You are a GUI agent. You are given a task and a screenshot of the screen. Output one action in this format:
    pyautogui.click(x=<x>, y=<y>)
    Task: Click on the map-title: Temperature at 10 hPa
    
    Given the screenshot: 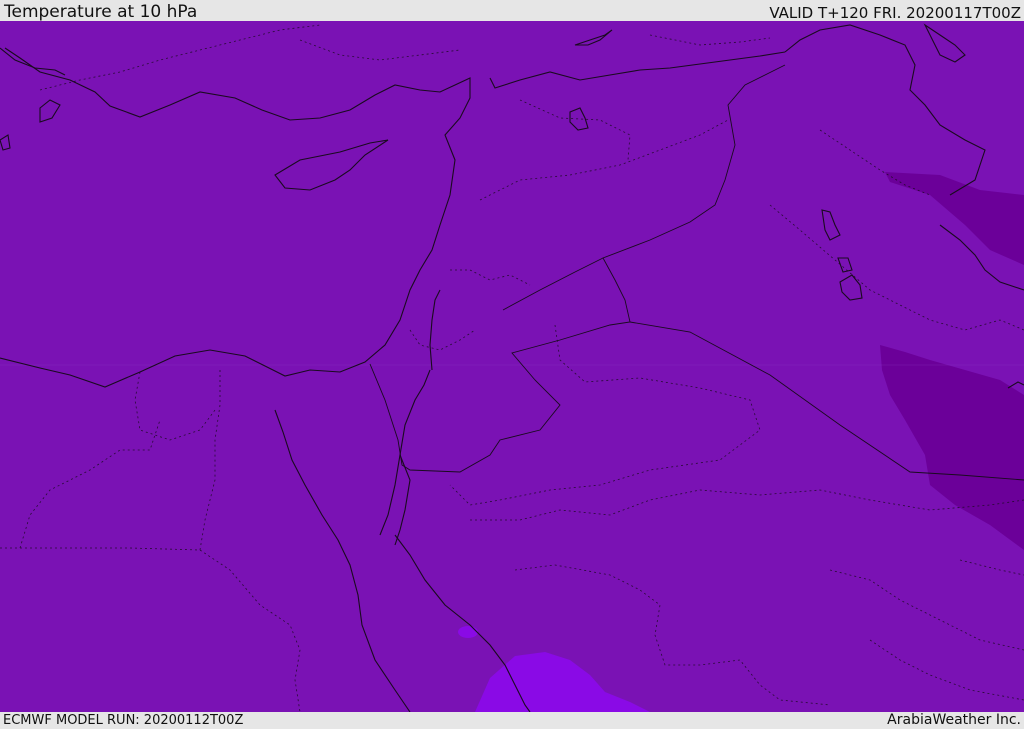 What is the action you would take?
    pyautogui.click(x=101, y=12)
    